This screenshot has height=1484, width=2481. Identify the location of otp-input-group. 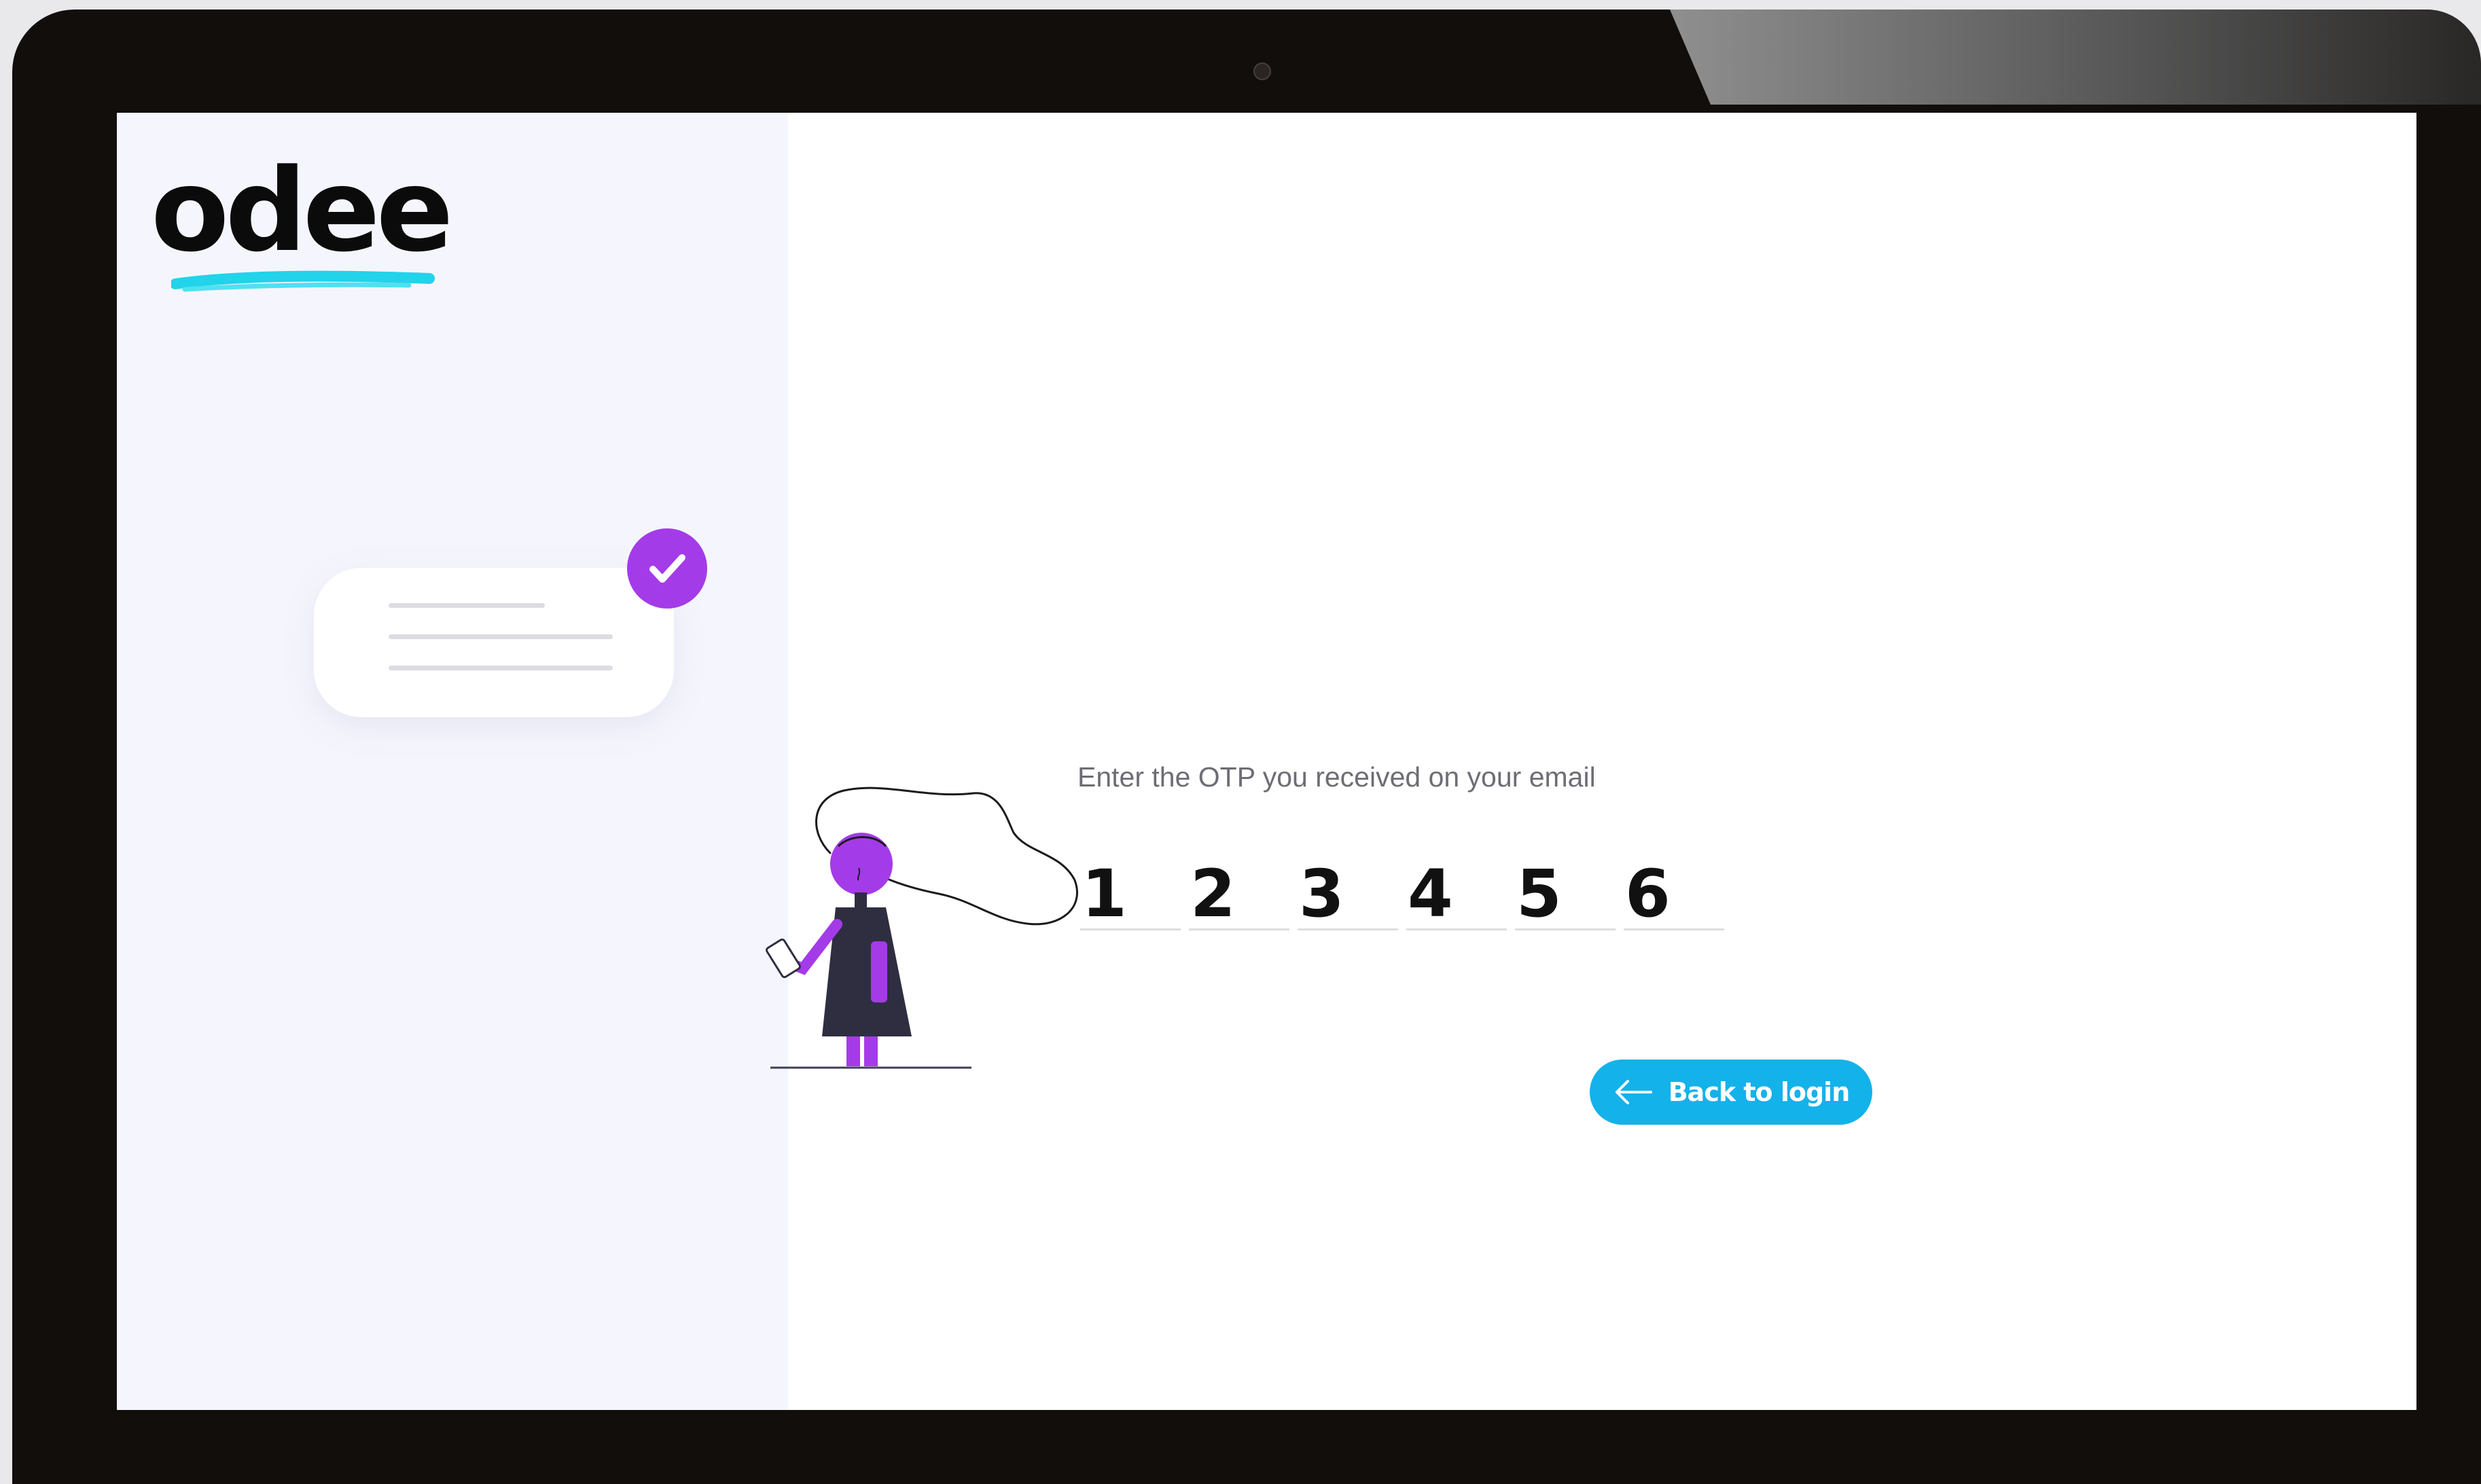
(1406, 895).